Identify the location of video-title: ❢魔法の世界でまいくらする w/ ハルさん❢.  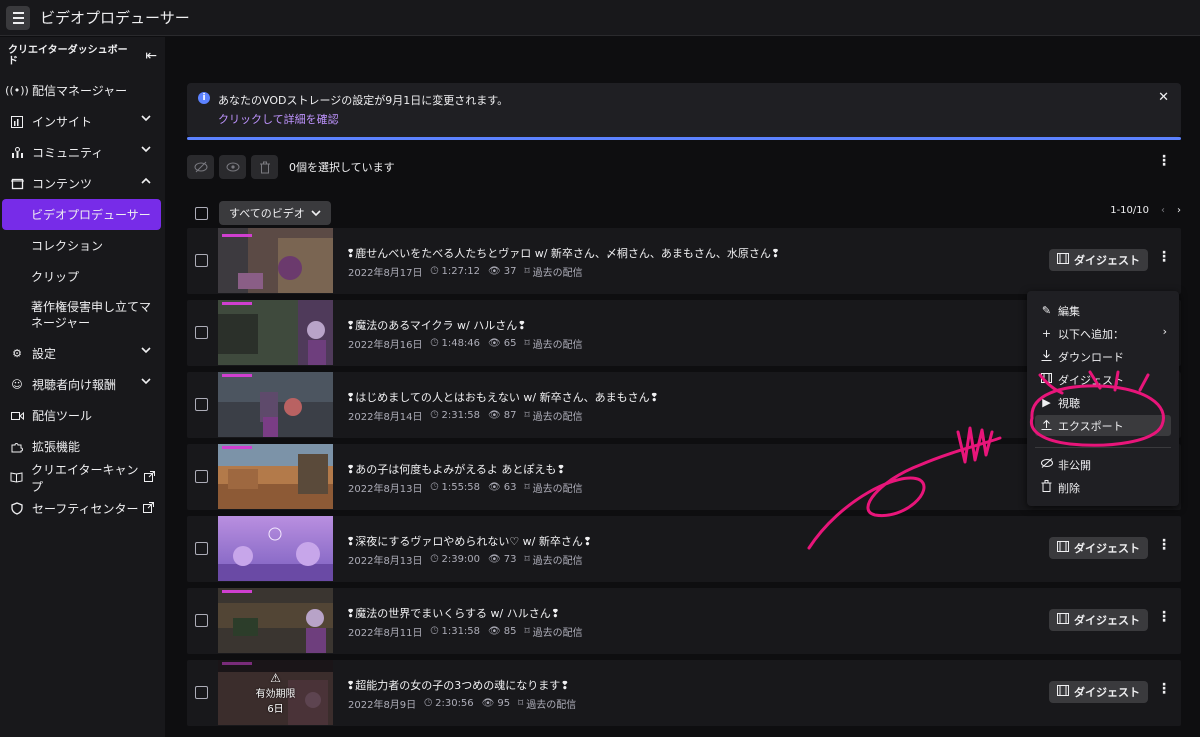
(453, 613).